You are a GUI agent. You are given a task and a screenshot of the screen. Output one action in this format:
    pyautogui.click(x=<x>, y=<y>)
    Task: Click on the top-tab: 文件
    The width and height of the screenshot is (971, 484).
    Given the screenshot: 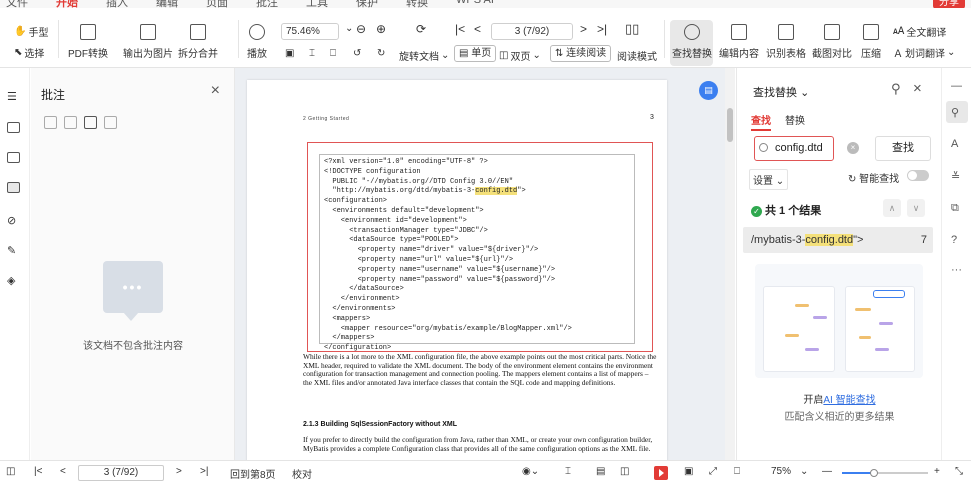 What is the action you would take?
    pyautogui.click(x=17, y=4)
    